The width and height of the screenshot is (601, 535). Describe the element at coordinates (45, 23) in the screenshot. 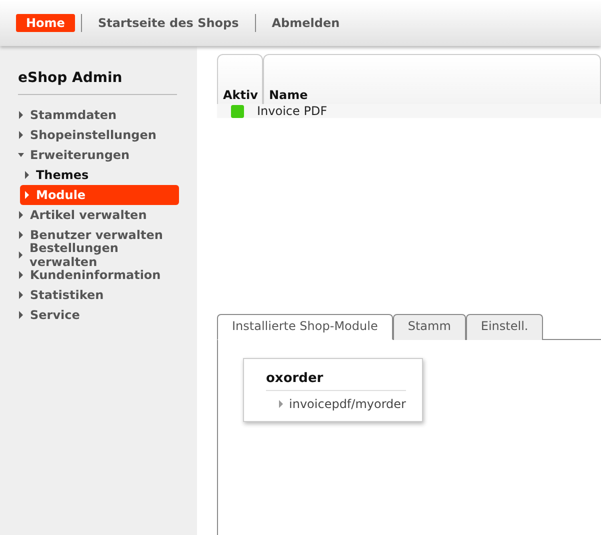

I see `nav-link: Home` at that location.